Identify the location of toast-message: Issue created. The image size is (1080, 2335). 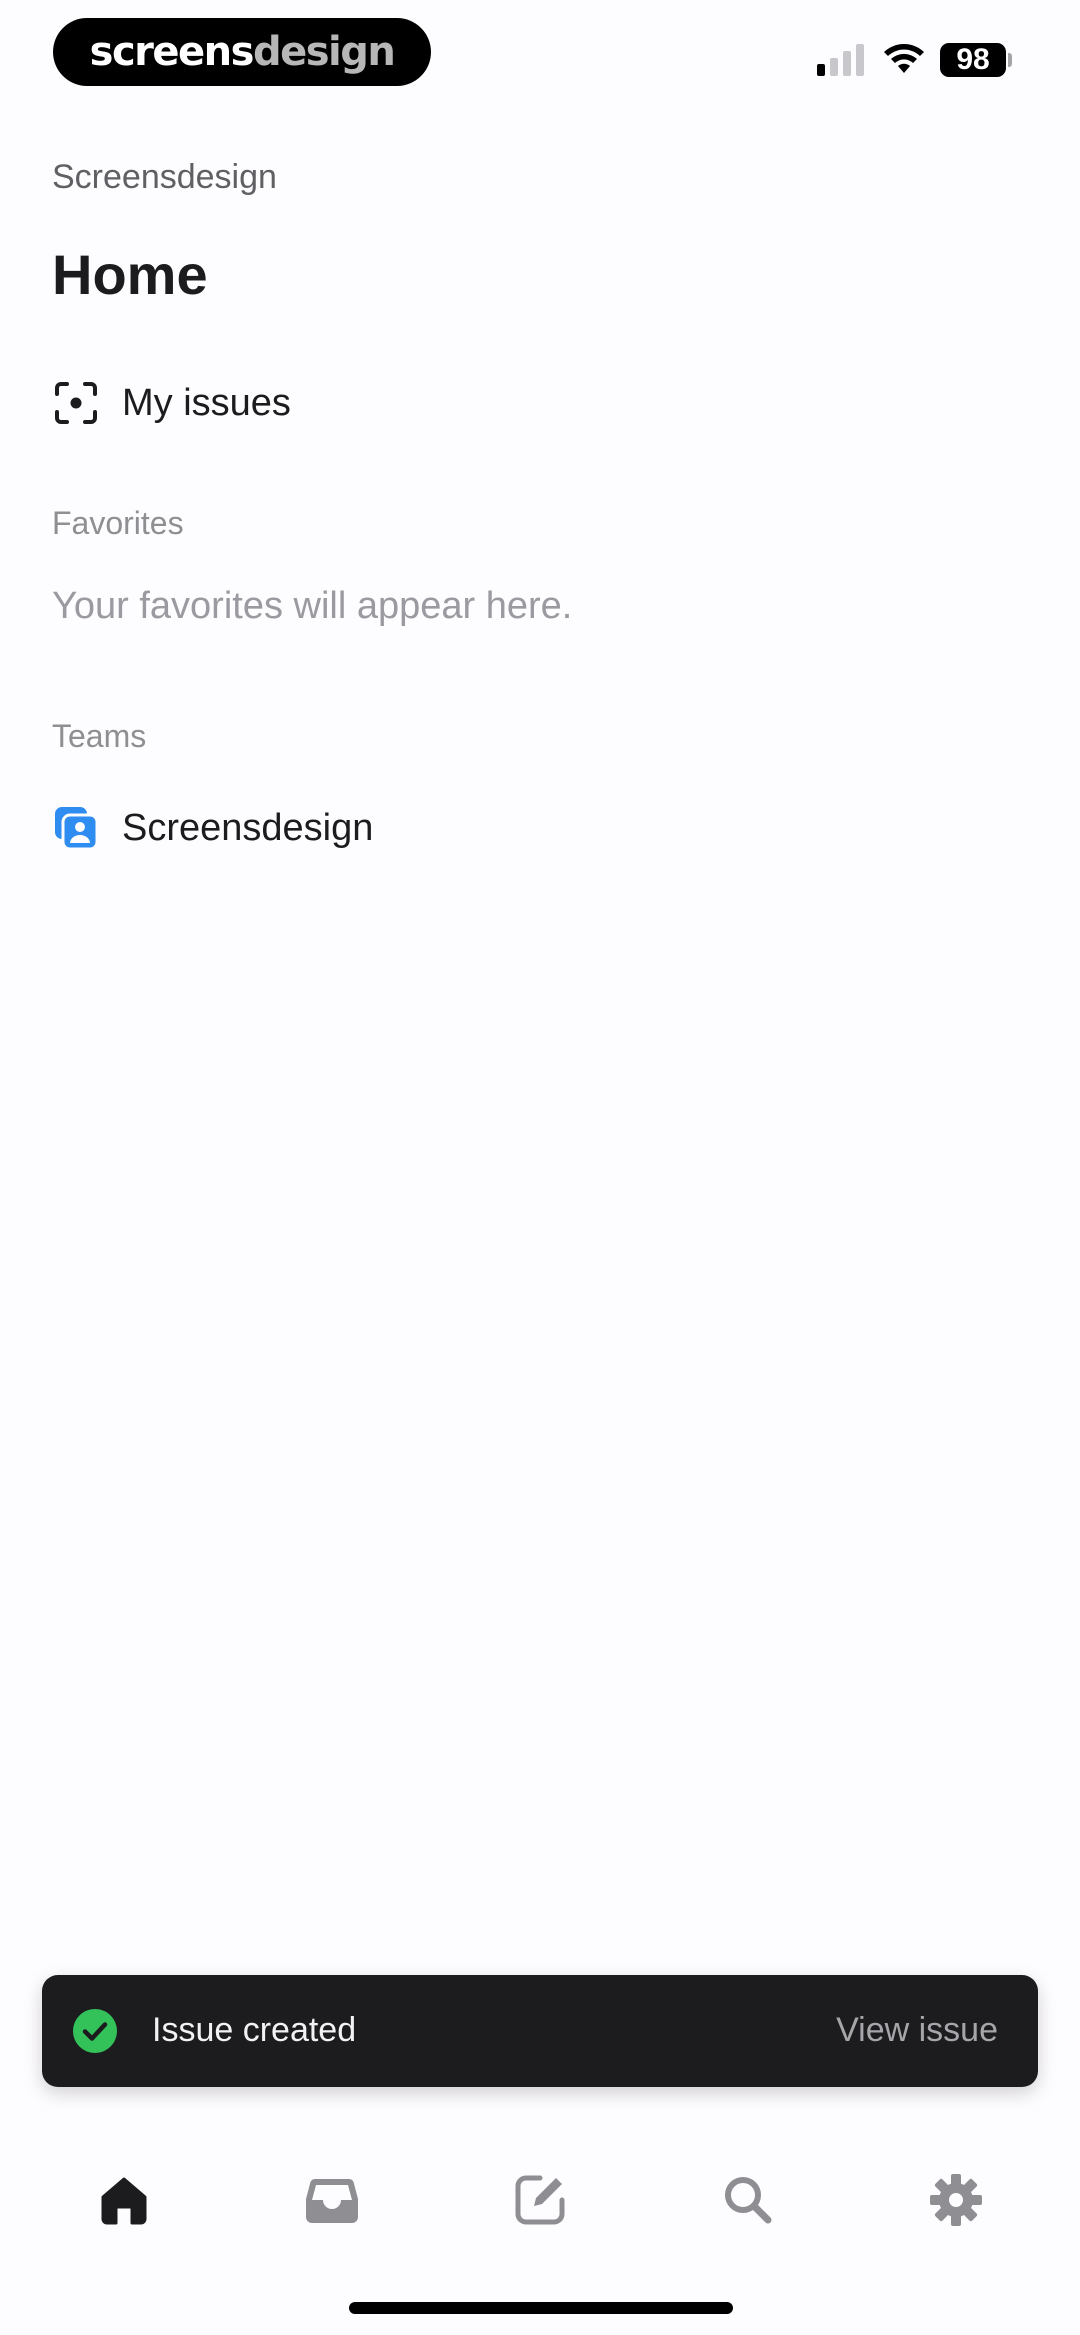
(254, 2030).